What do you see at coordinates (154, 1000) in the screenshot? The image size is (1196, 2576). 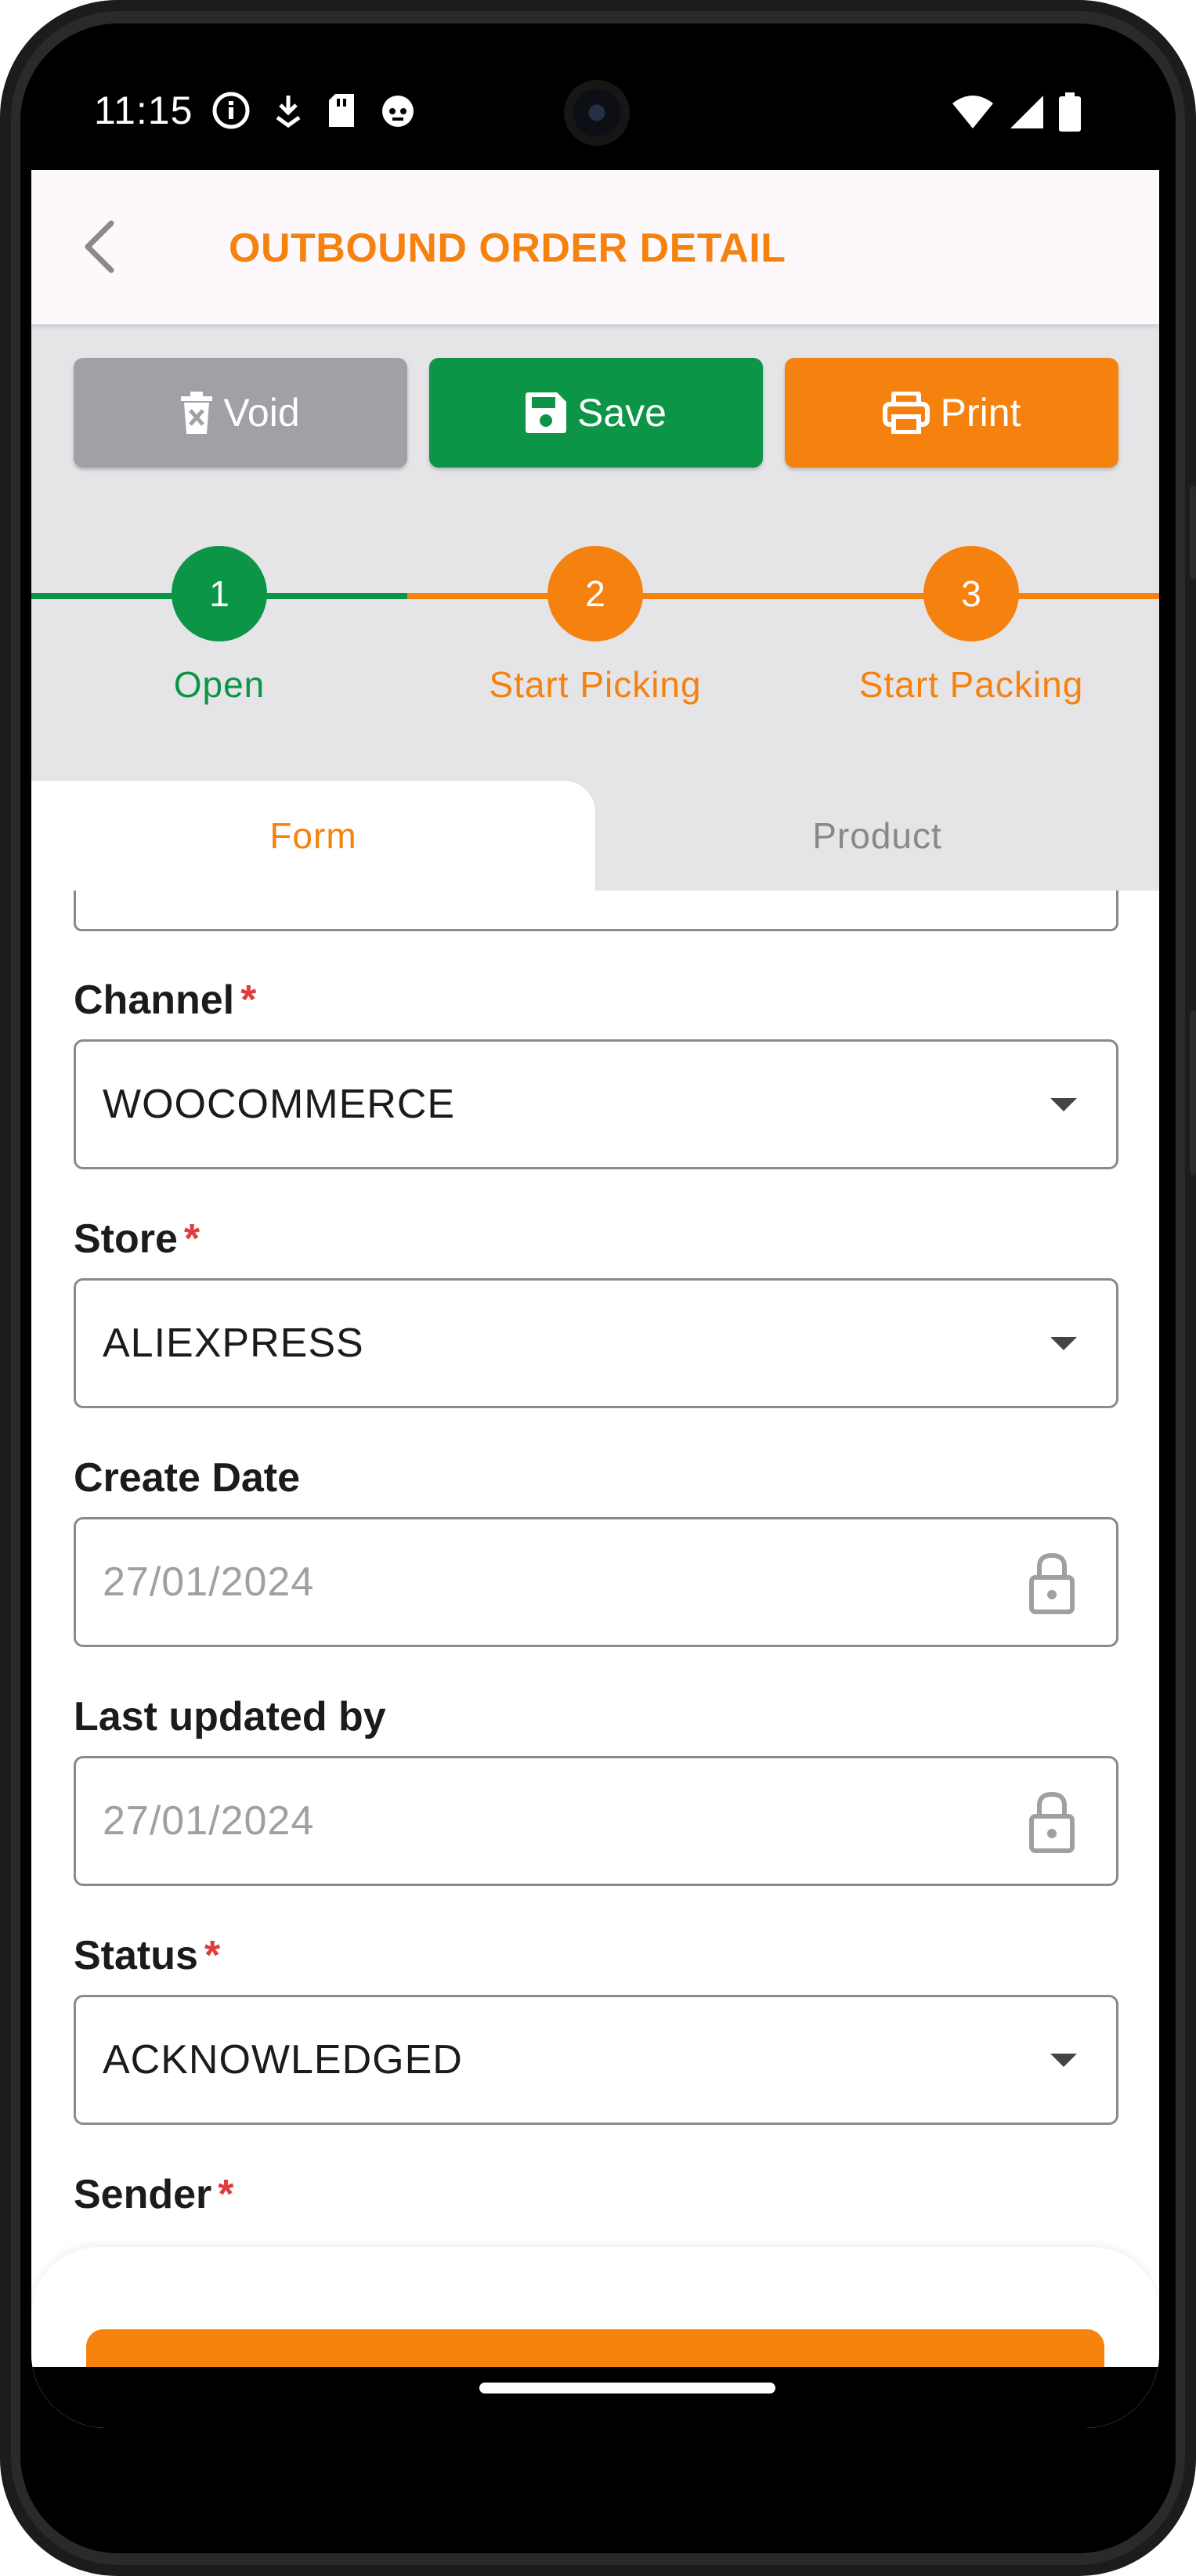 I see `channel-label-text: Channel` at bounding box center [154, 1000].